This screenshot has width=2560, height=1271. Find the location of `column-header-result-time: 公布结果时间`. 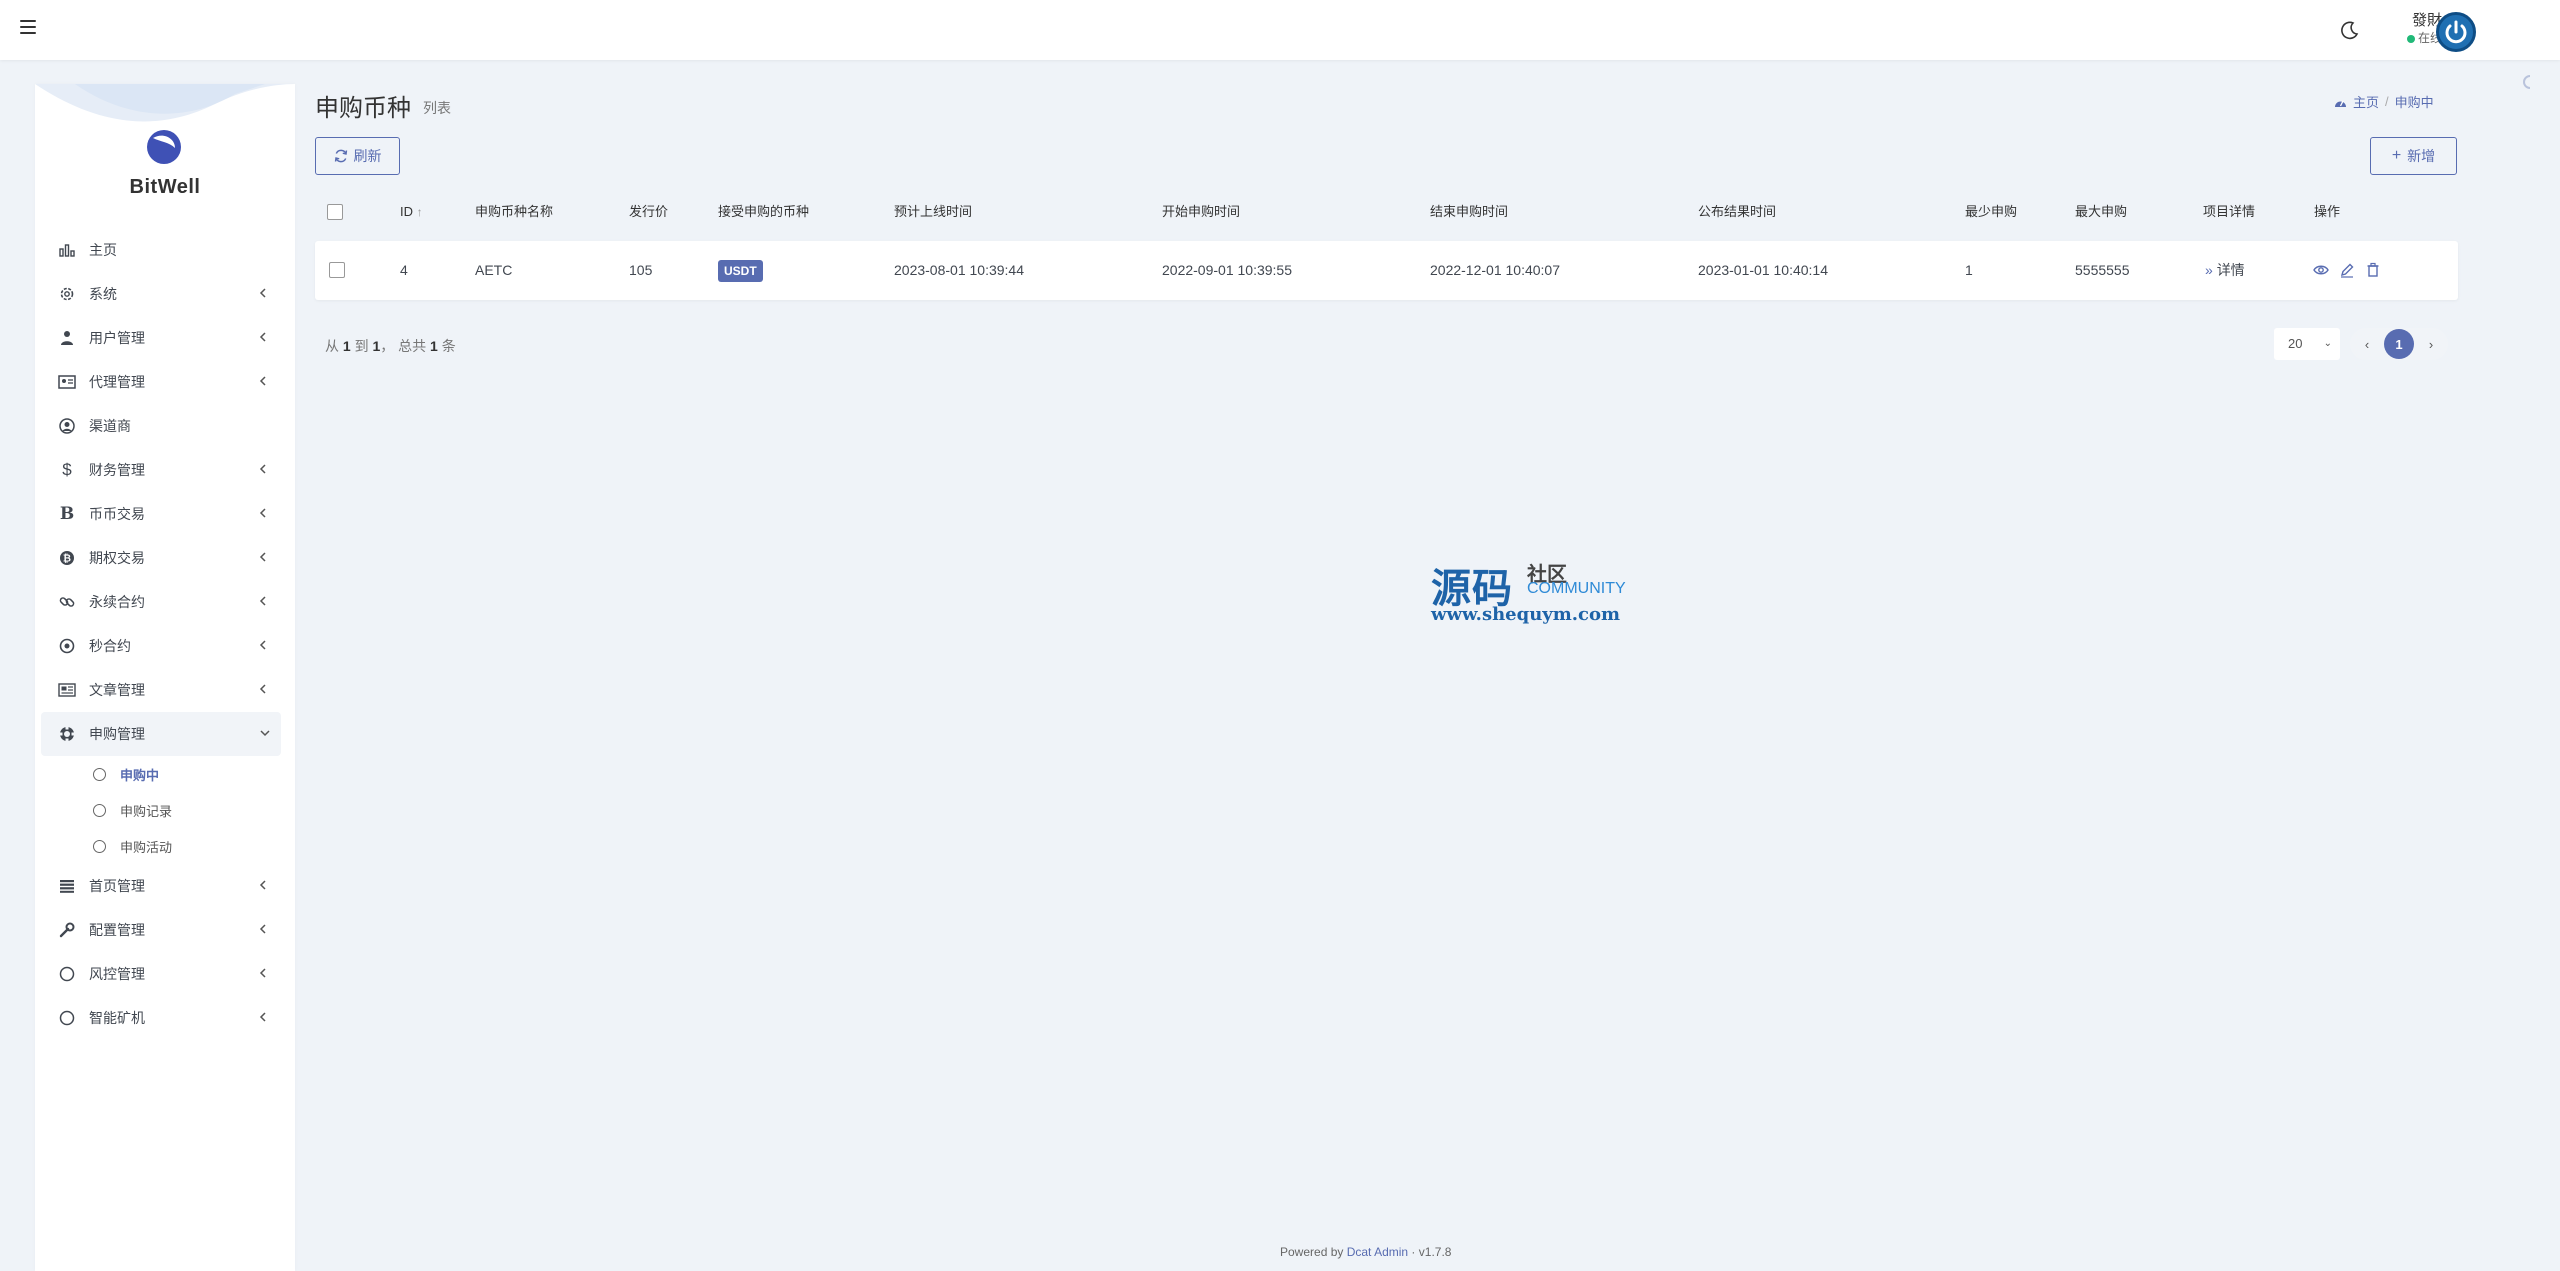

column-header-result-time: 公布结果时间 is located at coordinates (1737, 211).